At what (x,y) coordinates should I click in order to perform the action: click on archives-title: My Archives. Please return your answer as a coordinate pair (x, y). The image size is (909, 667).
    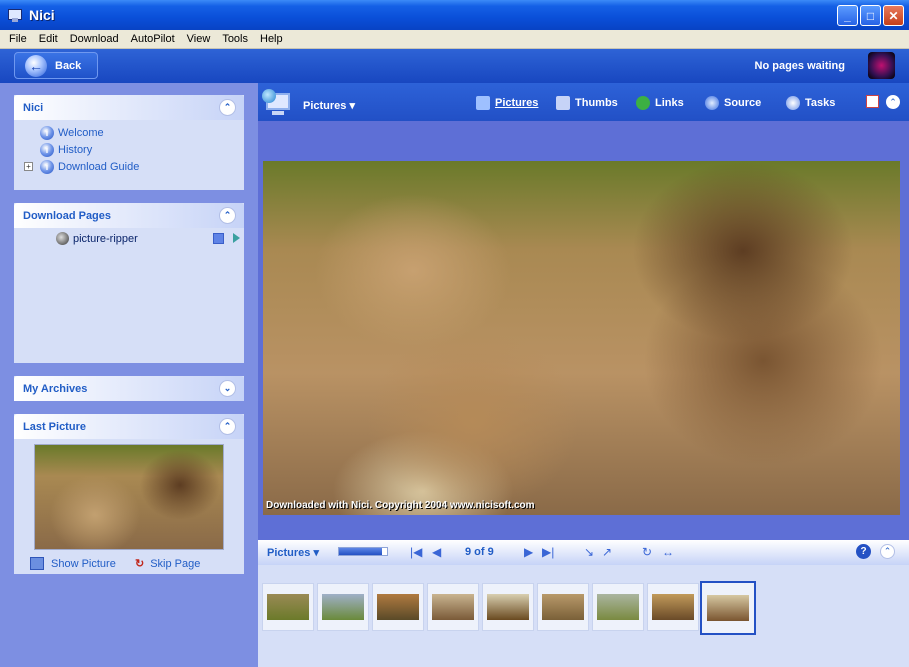
    Looking at the image, I should click on (55, 388).